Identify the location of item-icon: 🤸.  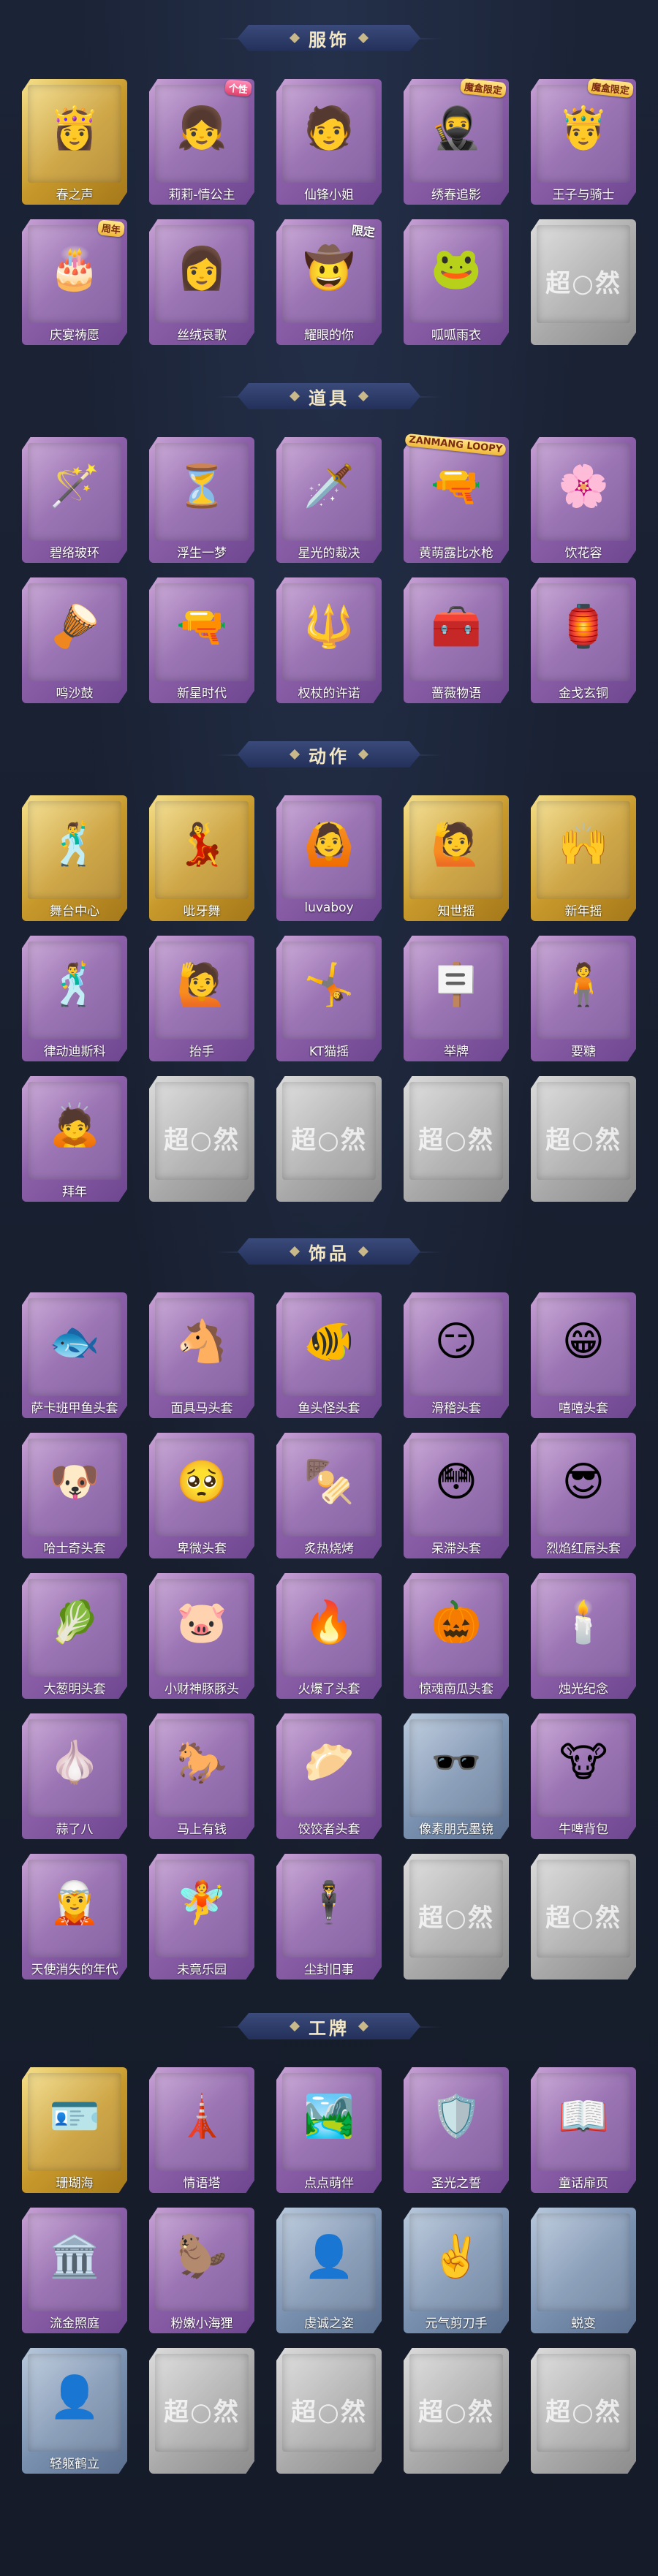
(329, 985).